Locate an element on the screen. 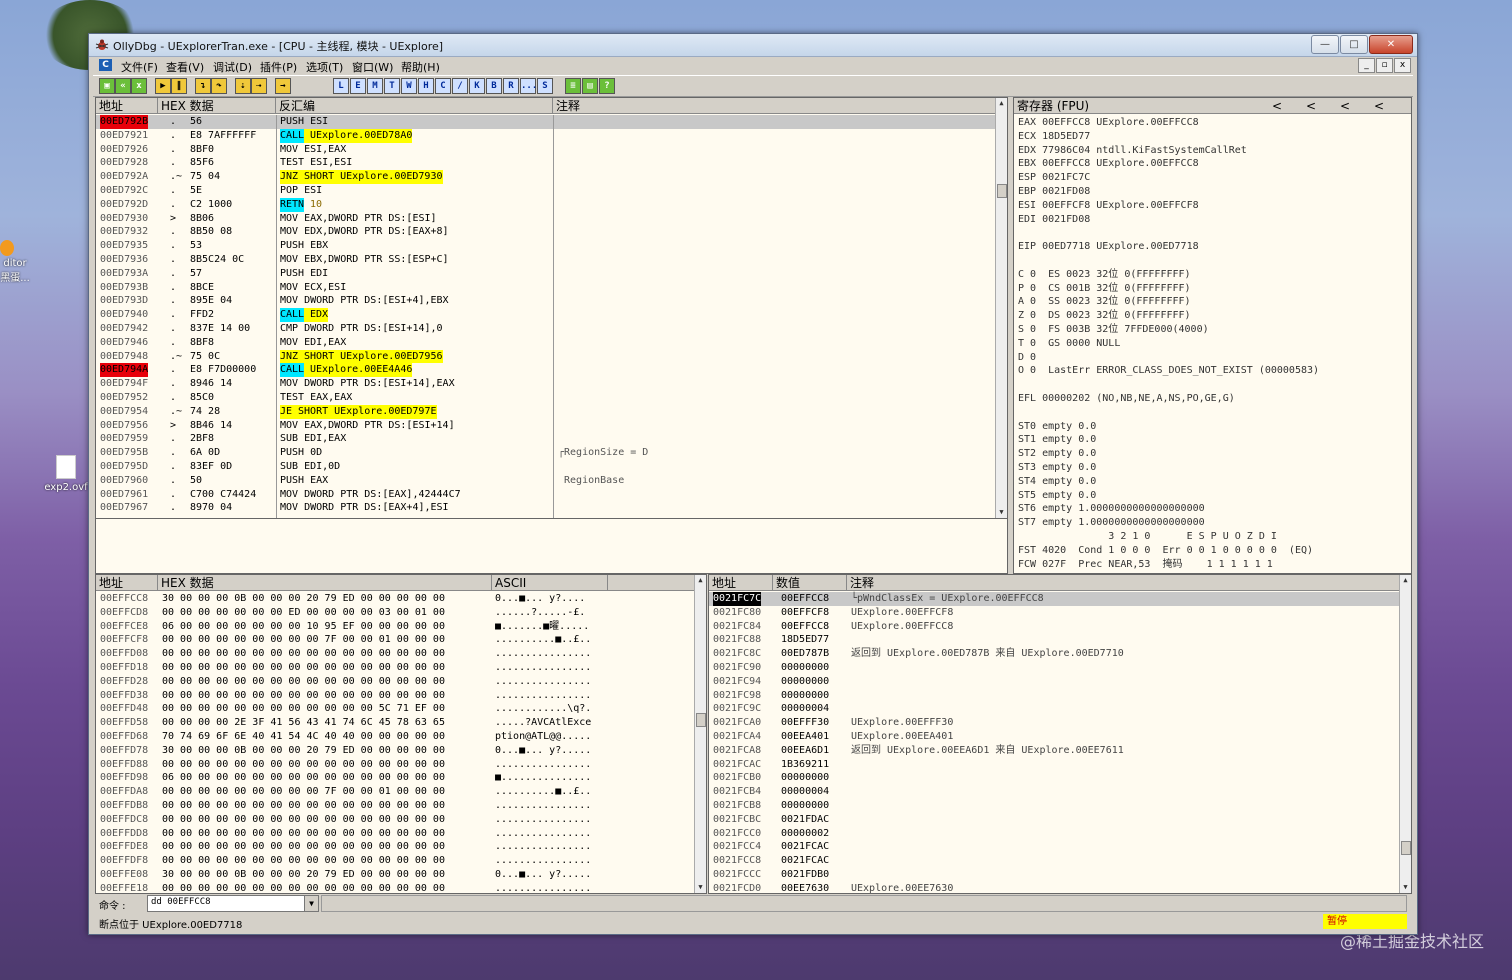 This screenshot has width=1512, height=980. stack-row: 0021FCC8 0021FCAC is located at coordinates (1054, 861).